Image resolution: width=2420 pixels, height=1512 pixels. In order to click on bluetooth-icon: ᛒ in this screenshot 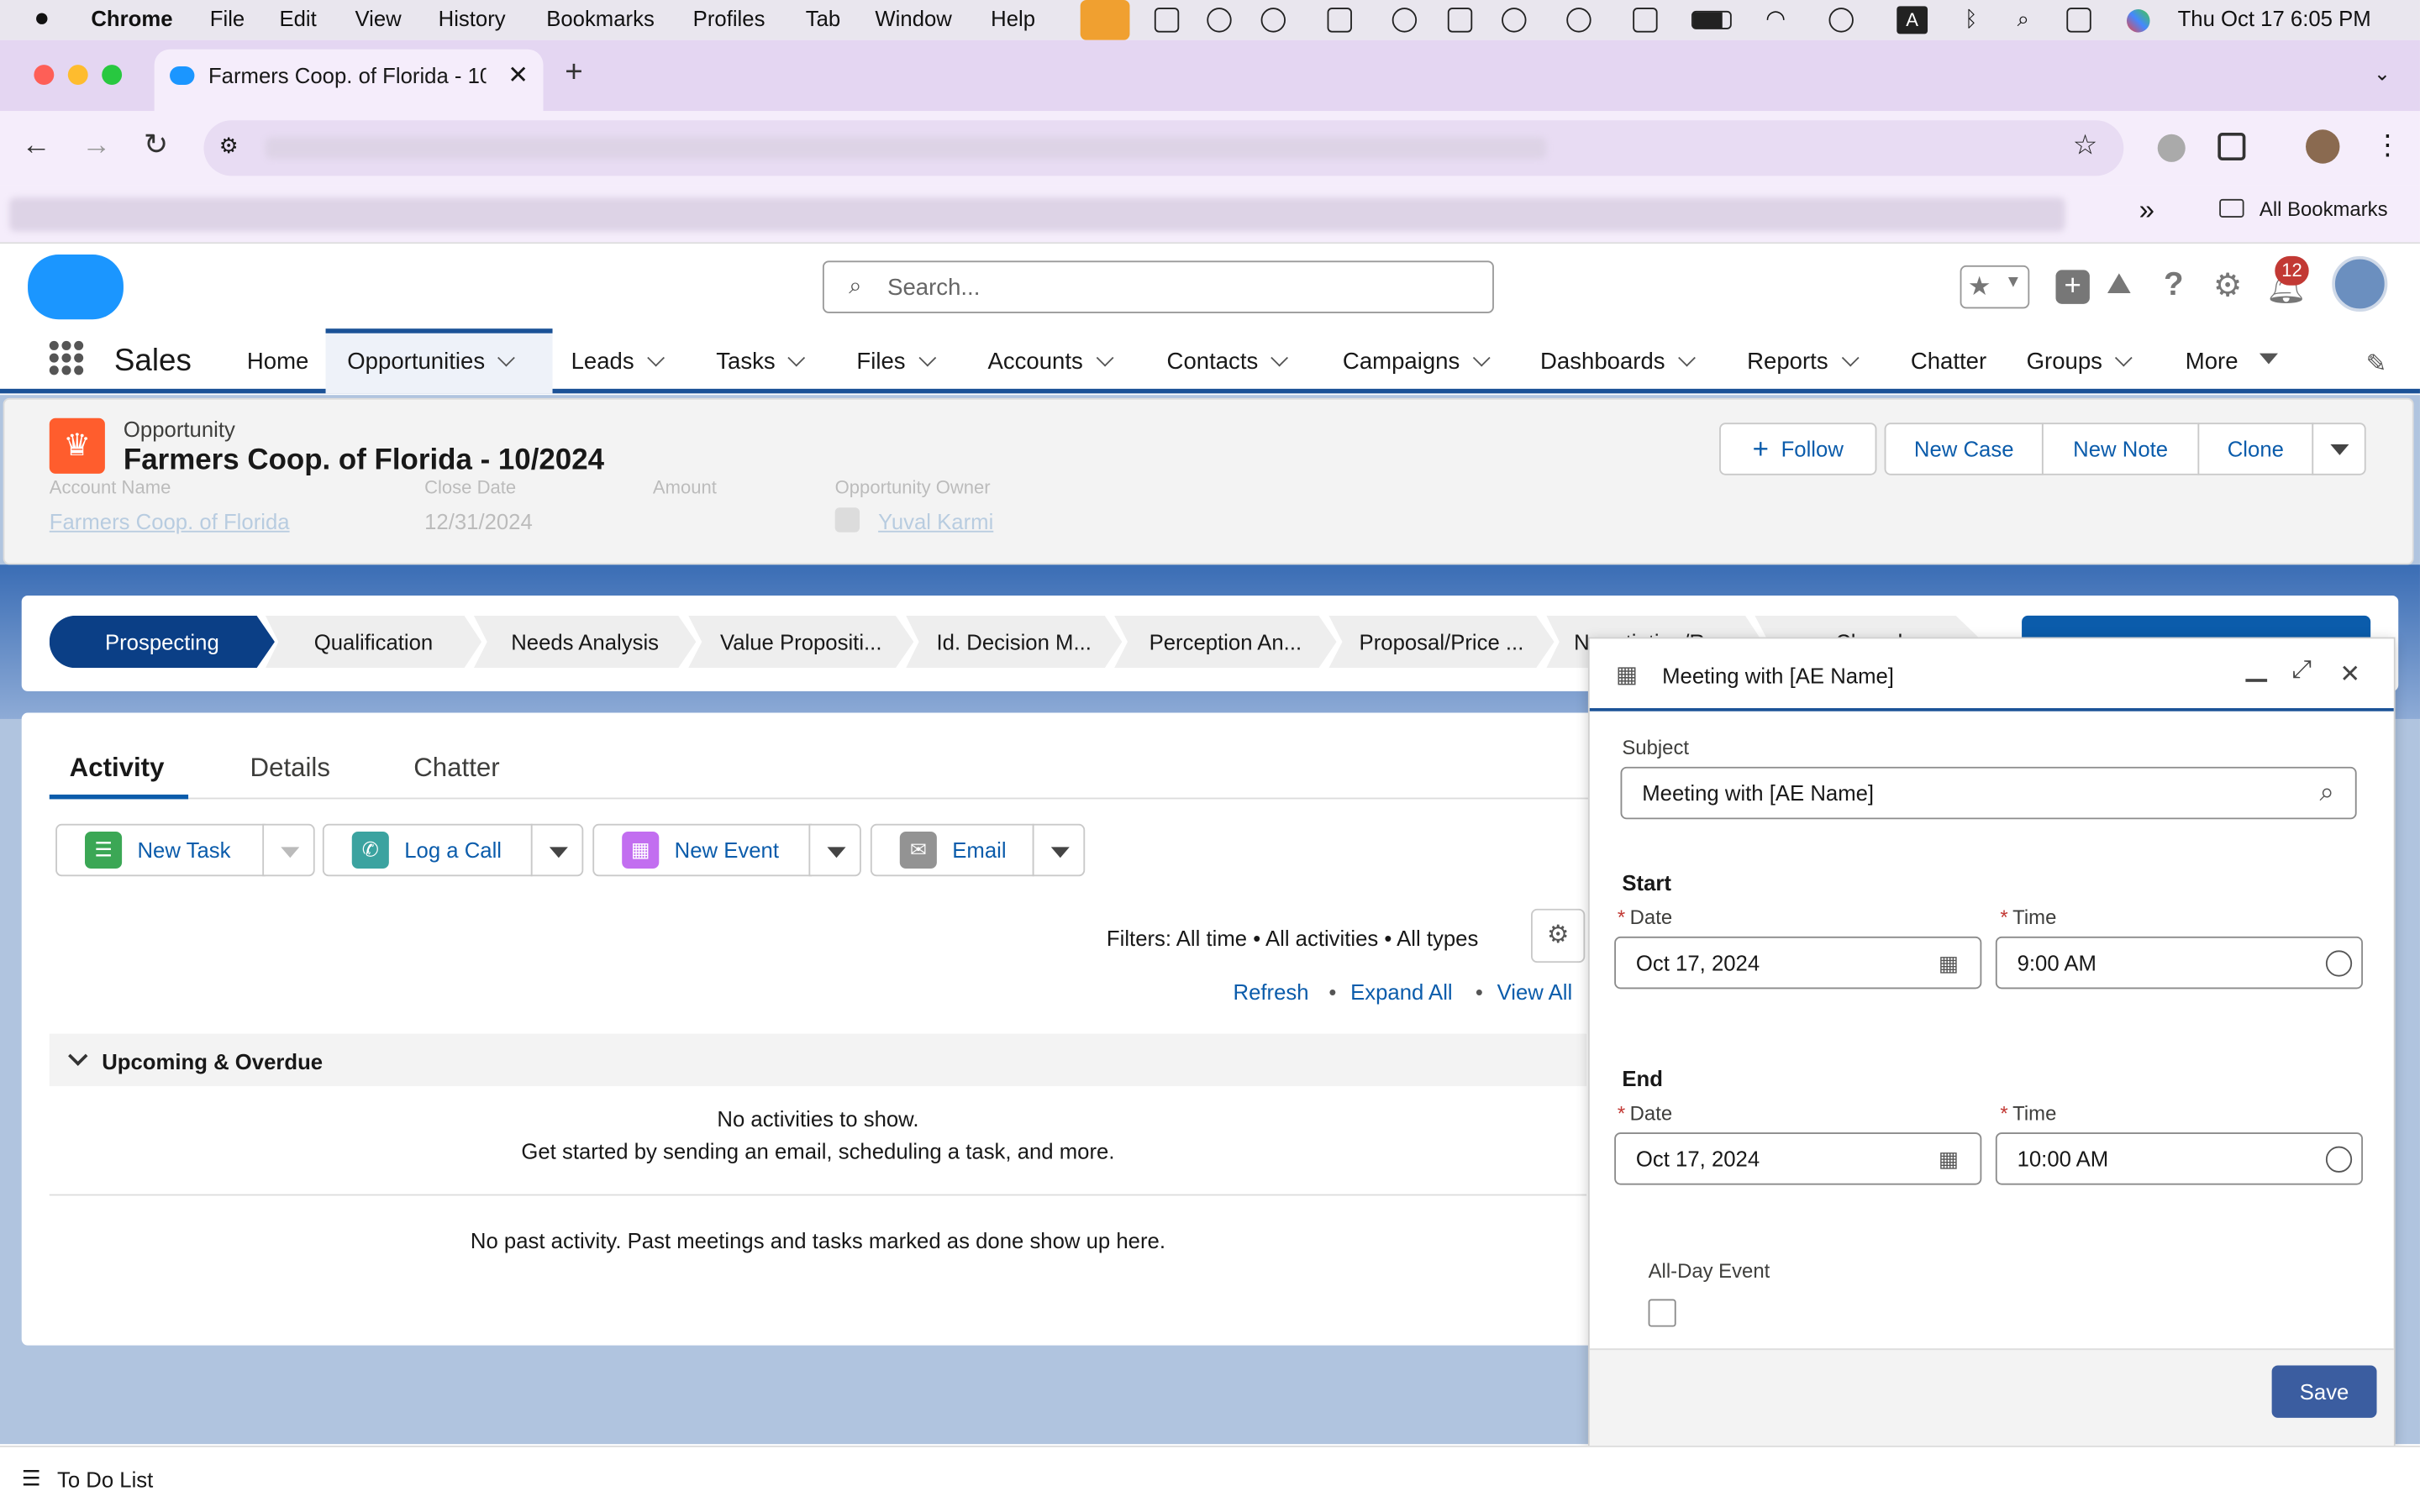, I will do `click(1971, 18)`.